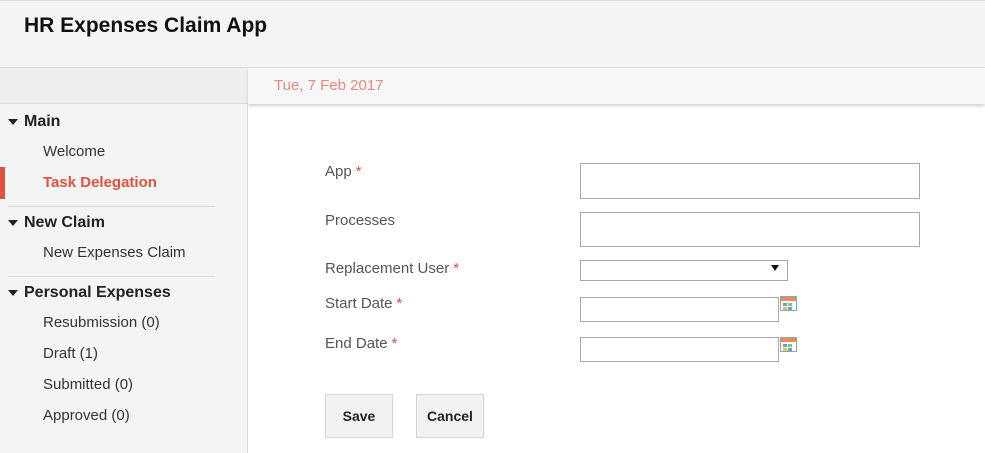 The height and width of the screenshot is (453, 985). Describe the element at coordinates (124, 86) in the screenshot. I see `subbar-left` at that location.